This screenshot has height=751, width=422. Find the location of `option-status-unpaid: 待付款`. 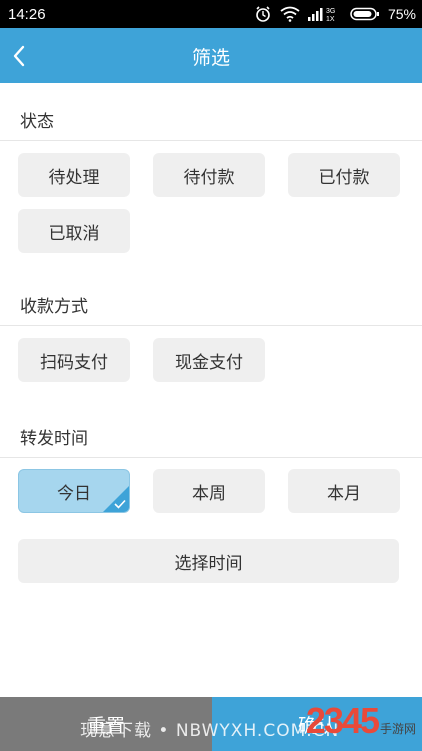

option-status-unpaid: 待付款 is located at coordinates (209, 175).